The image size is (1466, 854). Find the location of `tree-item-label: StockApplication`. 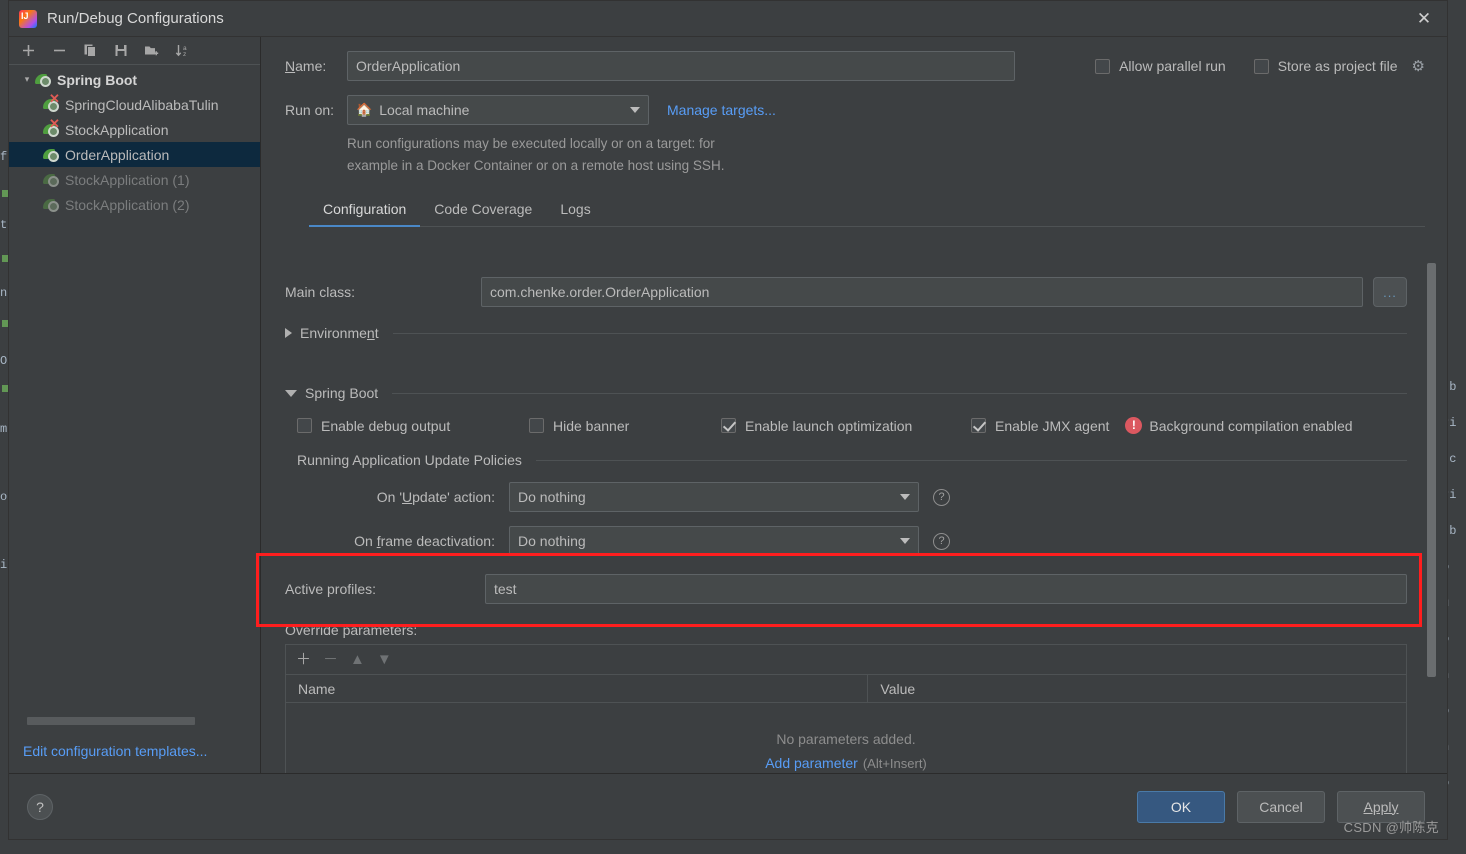

tree-item-label: StockApplication is located at coordinates (117, 129).